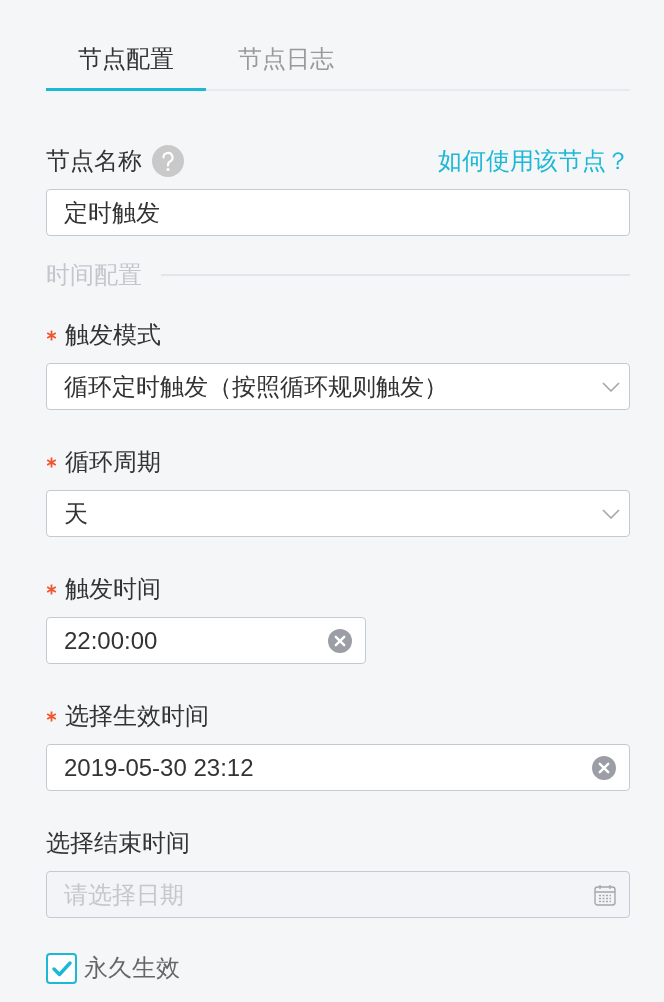 The image size is (664, 1002). What do you see at coordinates (113, 589) in the screenshot?
I see `field-label: 触发时间` at bounding box center [113, 589].